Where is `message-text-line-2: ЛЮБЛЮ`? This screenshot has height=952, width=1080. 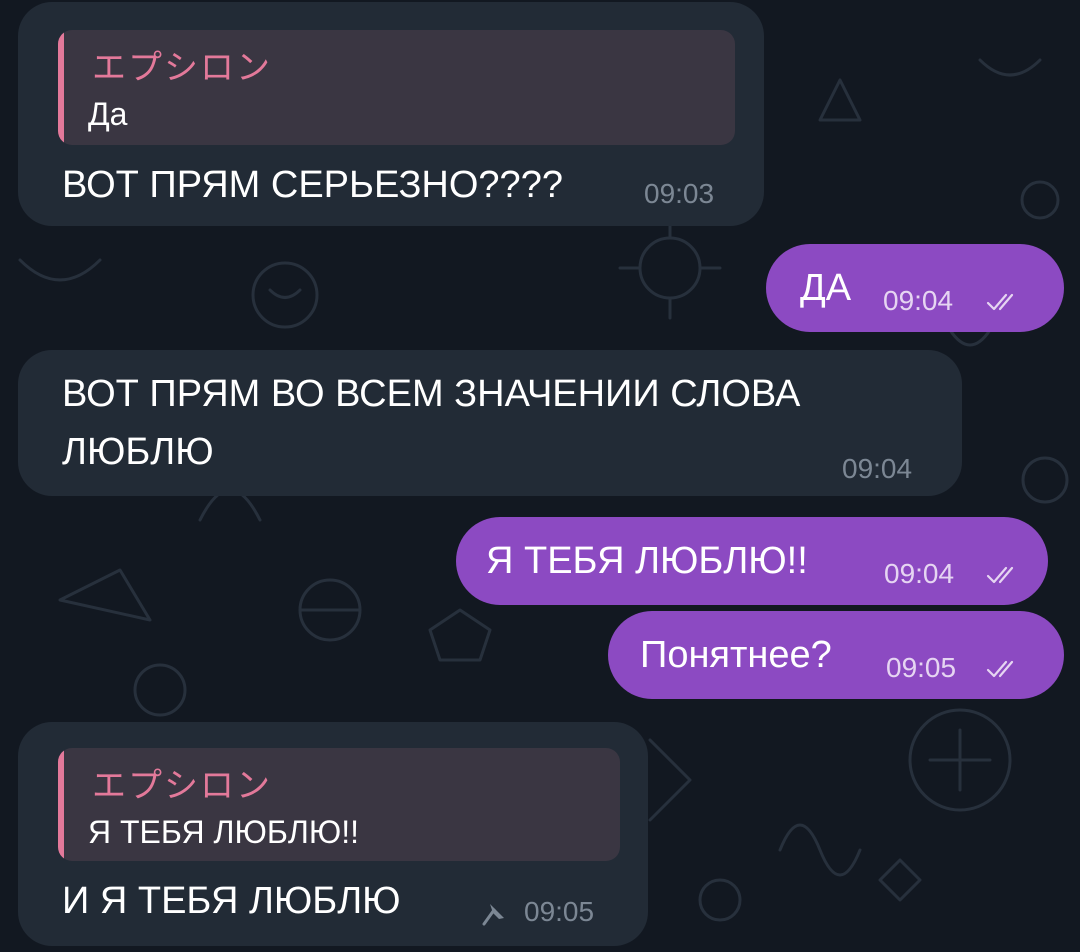 message-text-line-2: ЛЮБЛЮ is located at coordinates (138, 452).